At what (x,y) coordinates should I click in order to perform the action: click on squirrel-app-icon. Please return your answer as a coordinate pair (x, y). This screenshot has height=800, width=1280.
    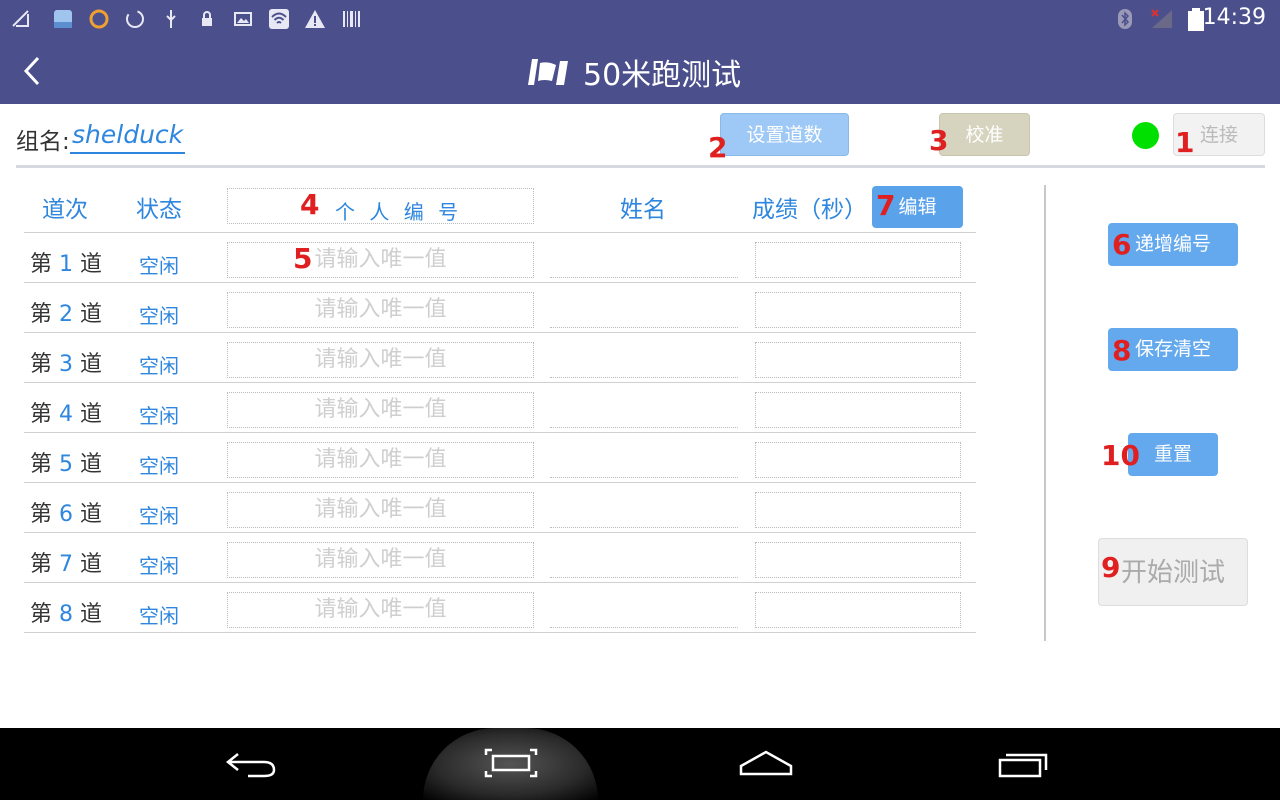
    Looking at the image, I should click on (99, 19).